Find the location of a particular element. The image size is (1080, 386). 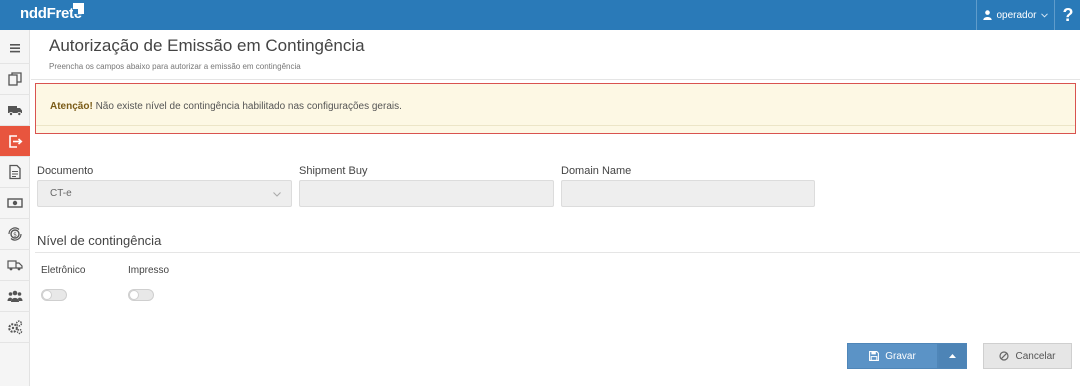

save-button: Gravar is located at coordinates (892, 356).